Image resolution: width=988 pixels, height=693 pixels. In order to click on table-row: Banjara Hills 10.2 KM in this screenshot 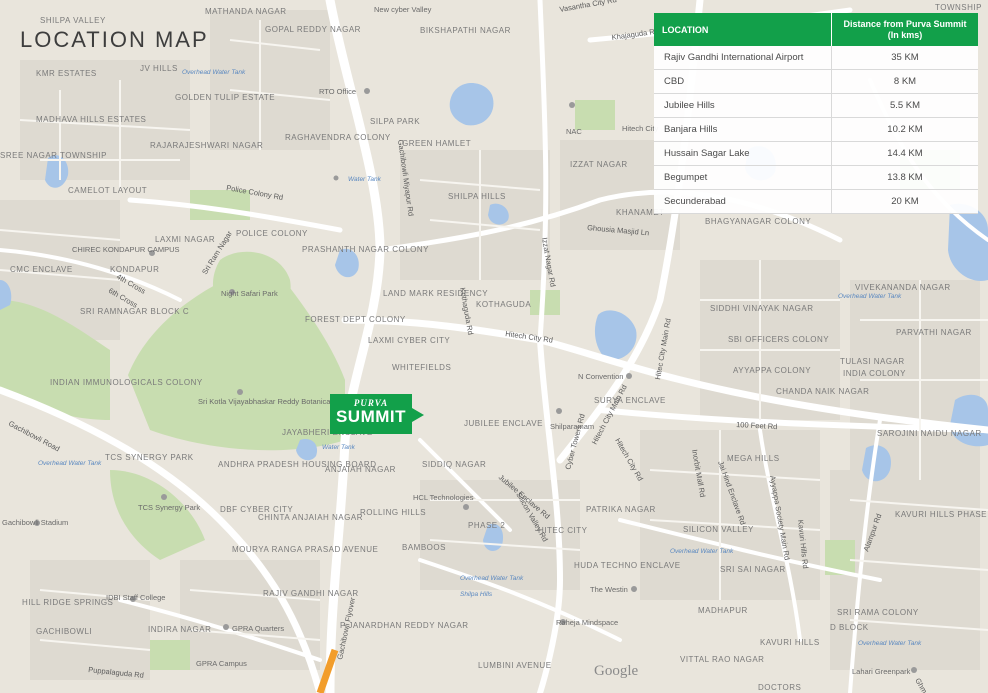, I will do `click(816, 129)`.